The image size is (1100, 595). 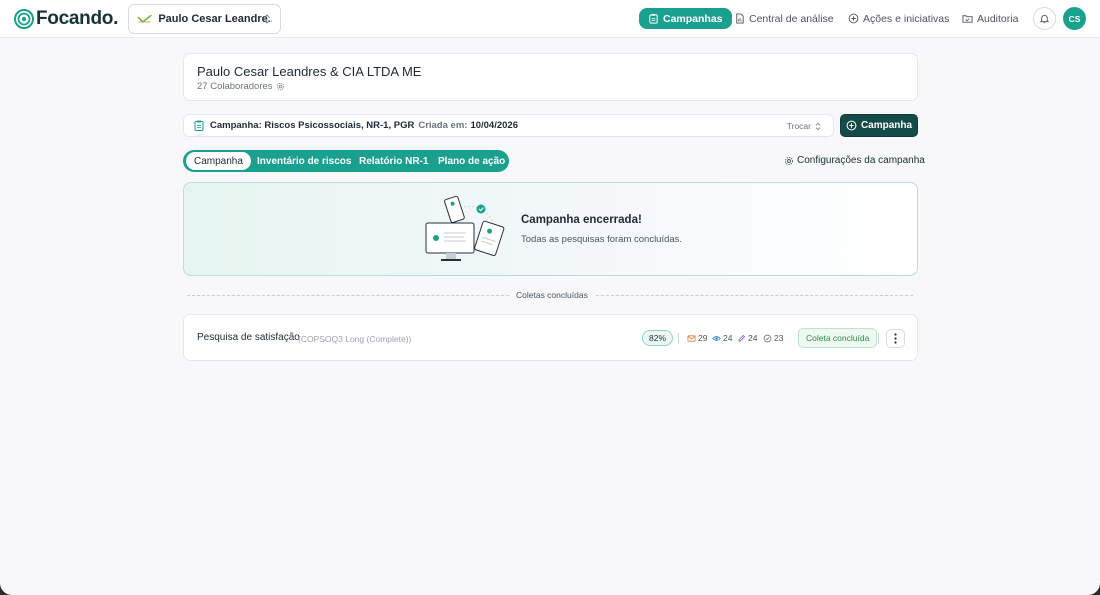 What do you see at coordinates (309, 71) in the screenshot?
I see `company-name: Paulo Cesar Leandres & CIA LTDA ME` at bounding box center [309, 71].